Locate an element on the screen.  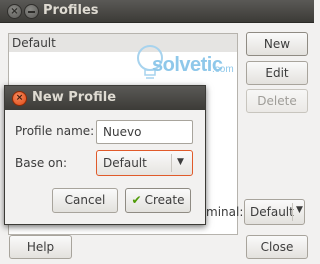
terminal-profile-value: Default is located at coordinates (272, 212).